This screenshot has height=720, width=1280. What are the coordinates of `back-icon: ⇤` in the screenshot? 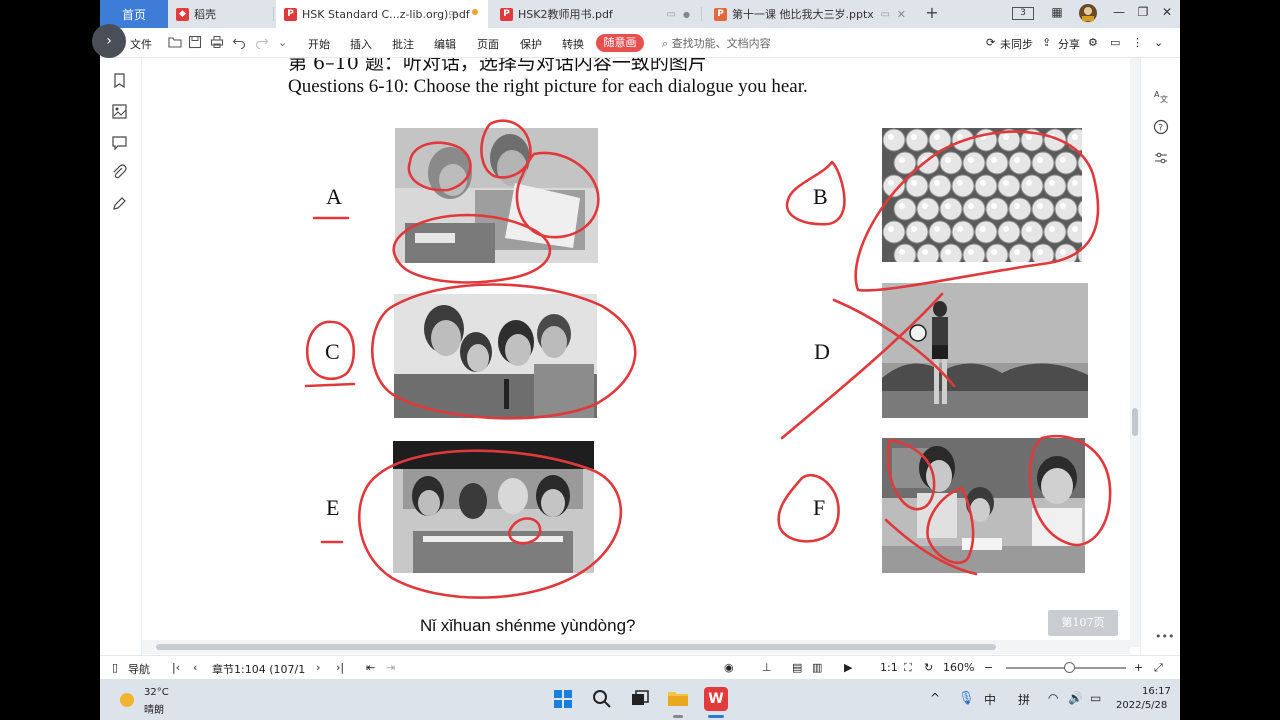 It's located at (370, 667).